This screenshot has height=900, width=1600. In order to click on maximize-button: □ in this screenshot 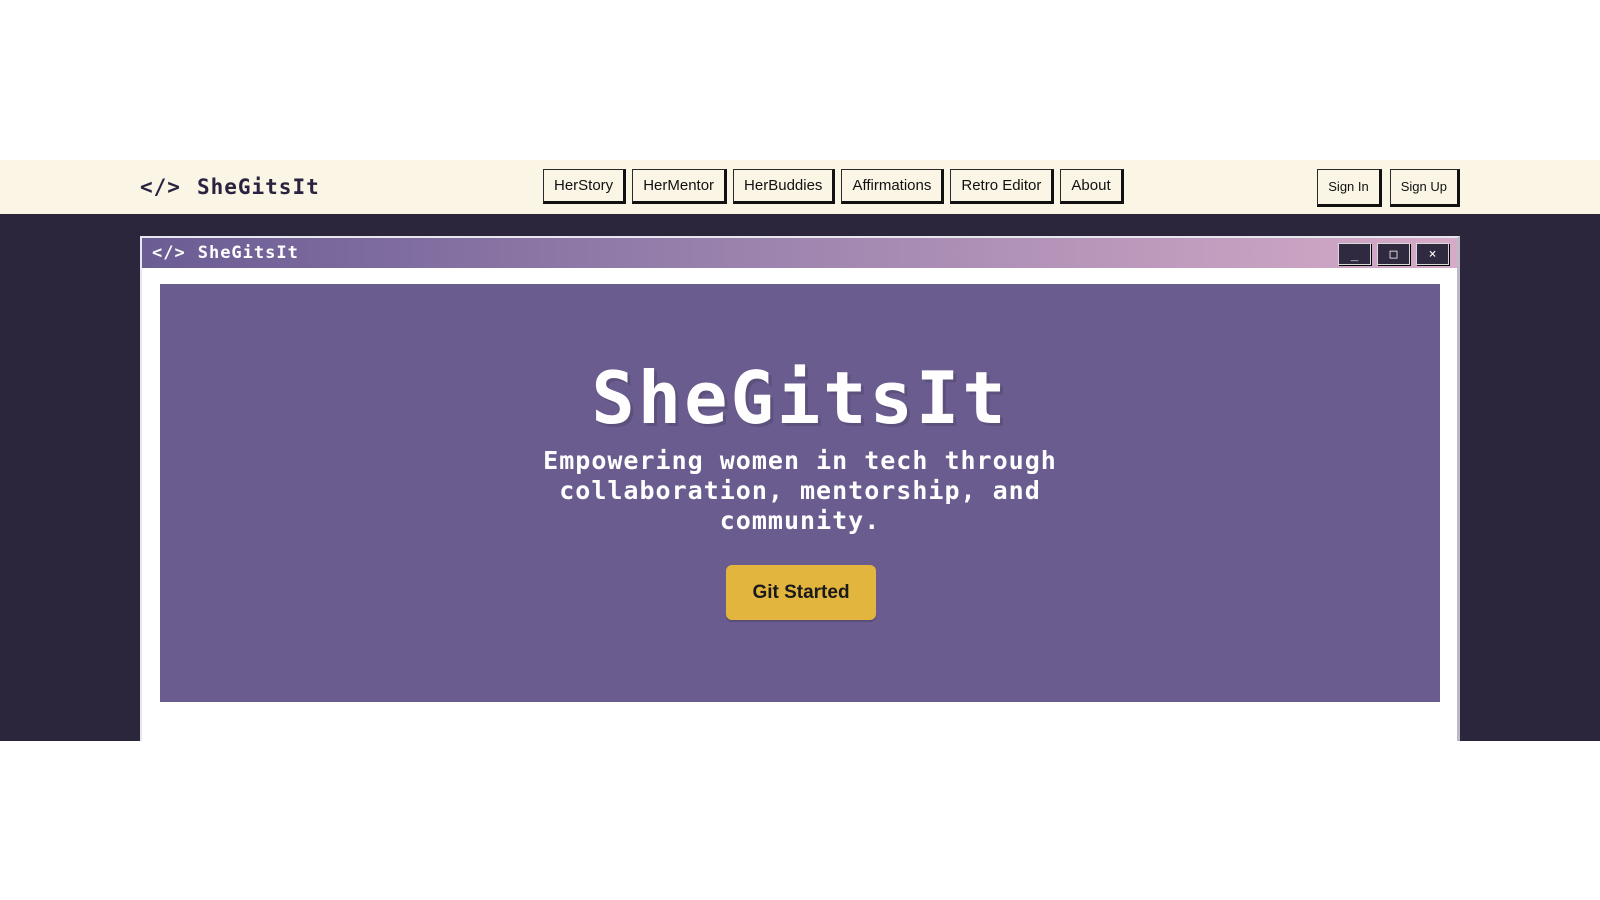, I will do `click(1393, 254)`.